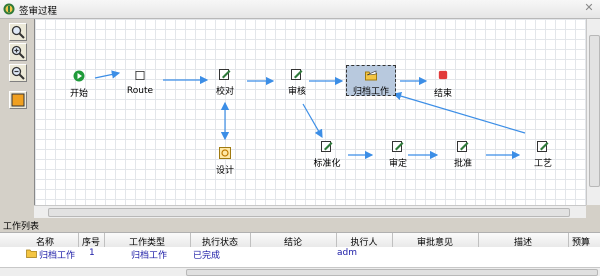  I want to click on node-approve-label: 批准, so click(462, 164).